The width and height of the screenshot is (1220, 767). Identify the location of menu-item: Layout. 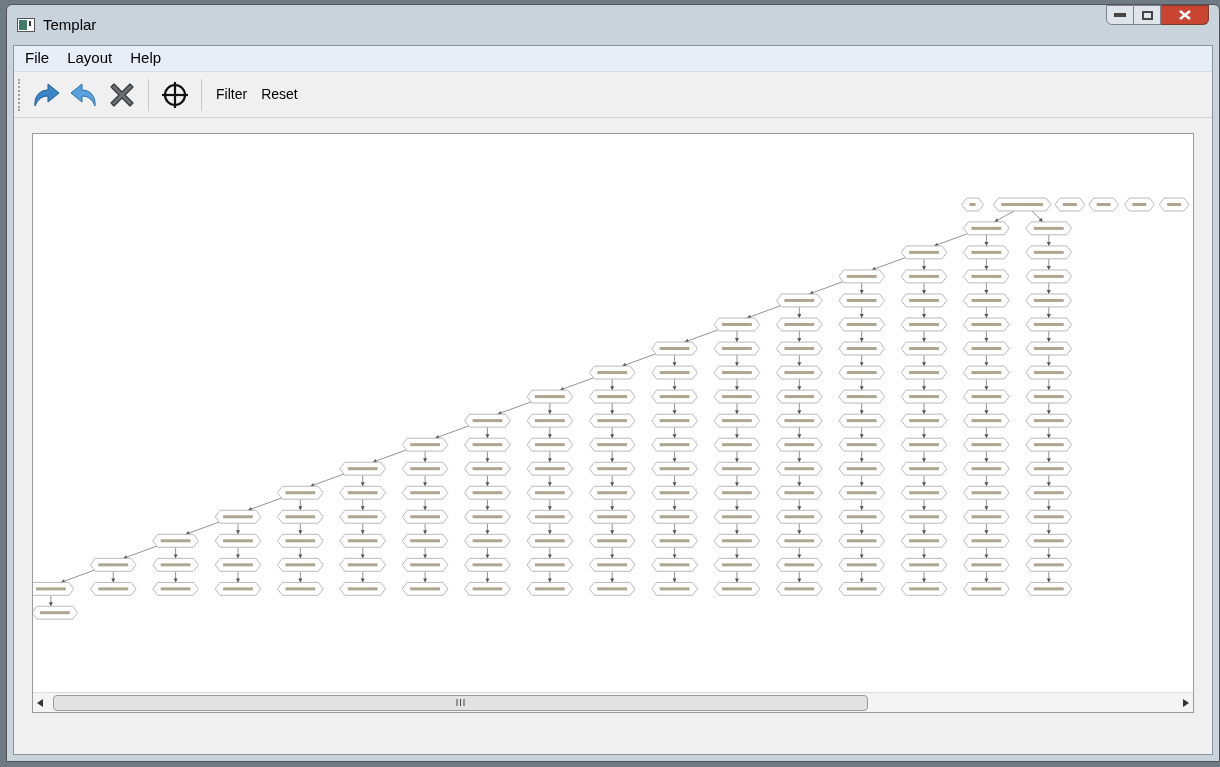
(90, 58).